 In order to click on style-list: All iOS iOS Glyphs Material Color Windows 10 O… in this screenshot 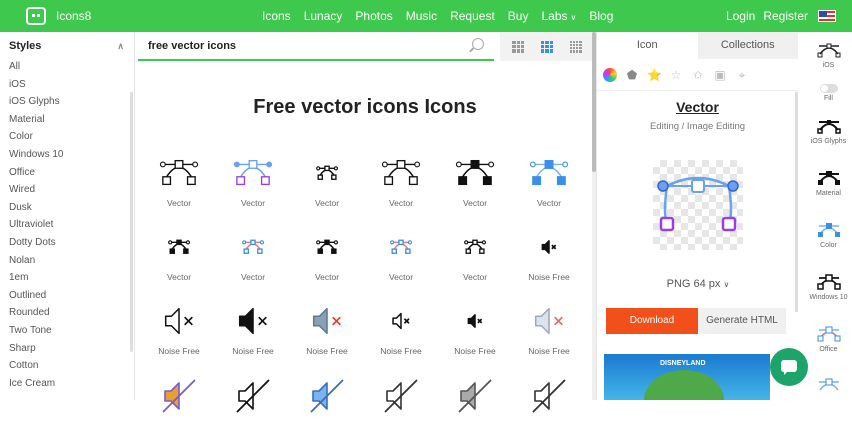, I will do `click(67, 225)`.